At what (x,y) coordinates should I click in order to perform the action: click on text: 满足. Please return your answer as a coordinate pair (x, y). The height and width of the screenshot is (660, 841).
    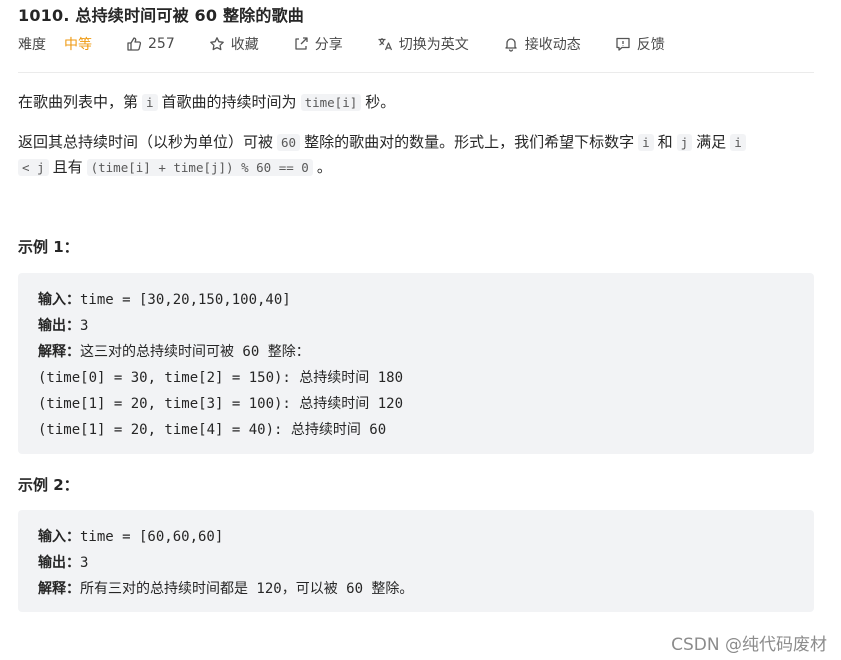
    Looking at the image, I should click on (711, 142).